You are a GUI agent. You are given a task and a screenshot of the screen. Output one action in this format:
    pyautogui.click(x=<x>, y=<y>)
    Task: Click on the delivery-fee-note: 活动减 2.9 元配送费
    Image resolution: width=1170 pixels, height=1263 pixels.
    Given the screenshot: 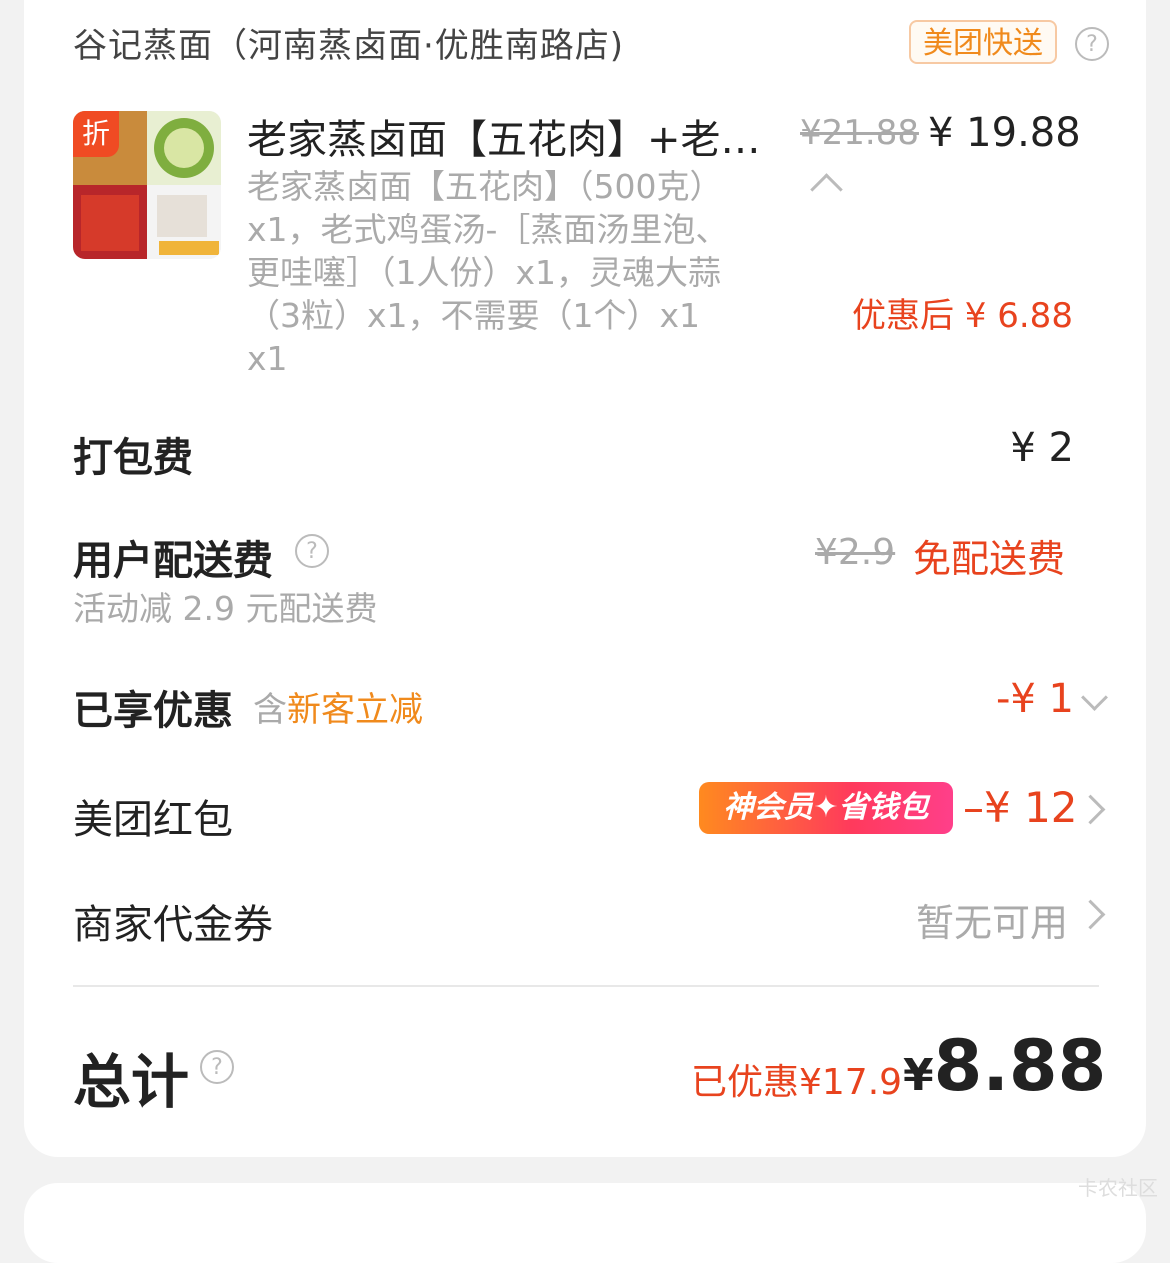 What is the action you would take?
    pyautogui.click(x=225, y=608)
    